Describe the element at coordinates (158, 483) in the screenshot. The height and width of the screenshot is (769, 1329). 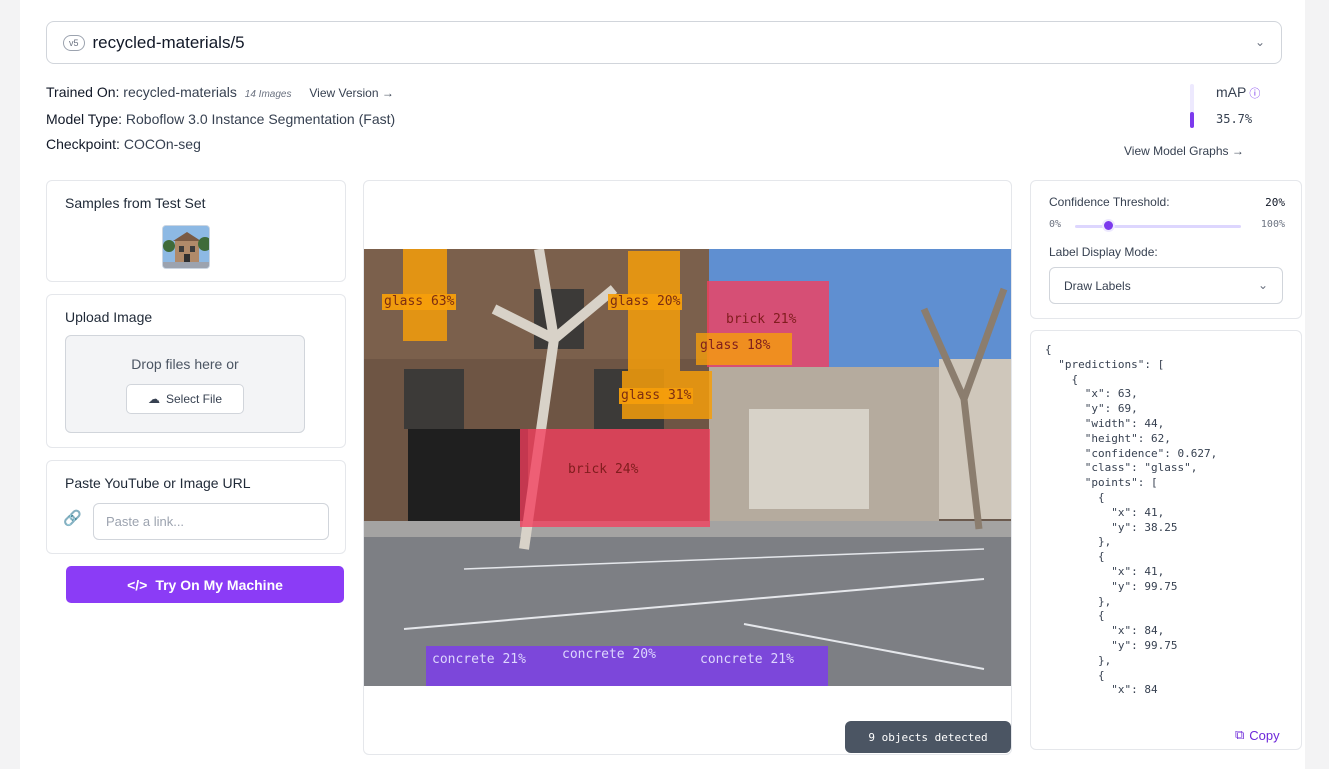
I see `url-title: Paste YouTube or Image URL` at that location.